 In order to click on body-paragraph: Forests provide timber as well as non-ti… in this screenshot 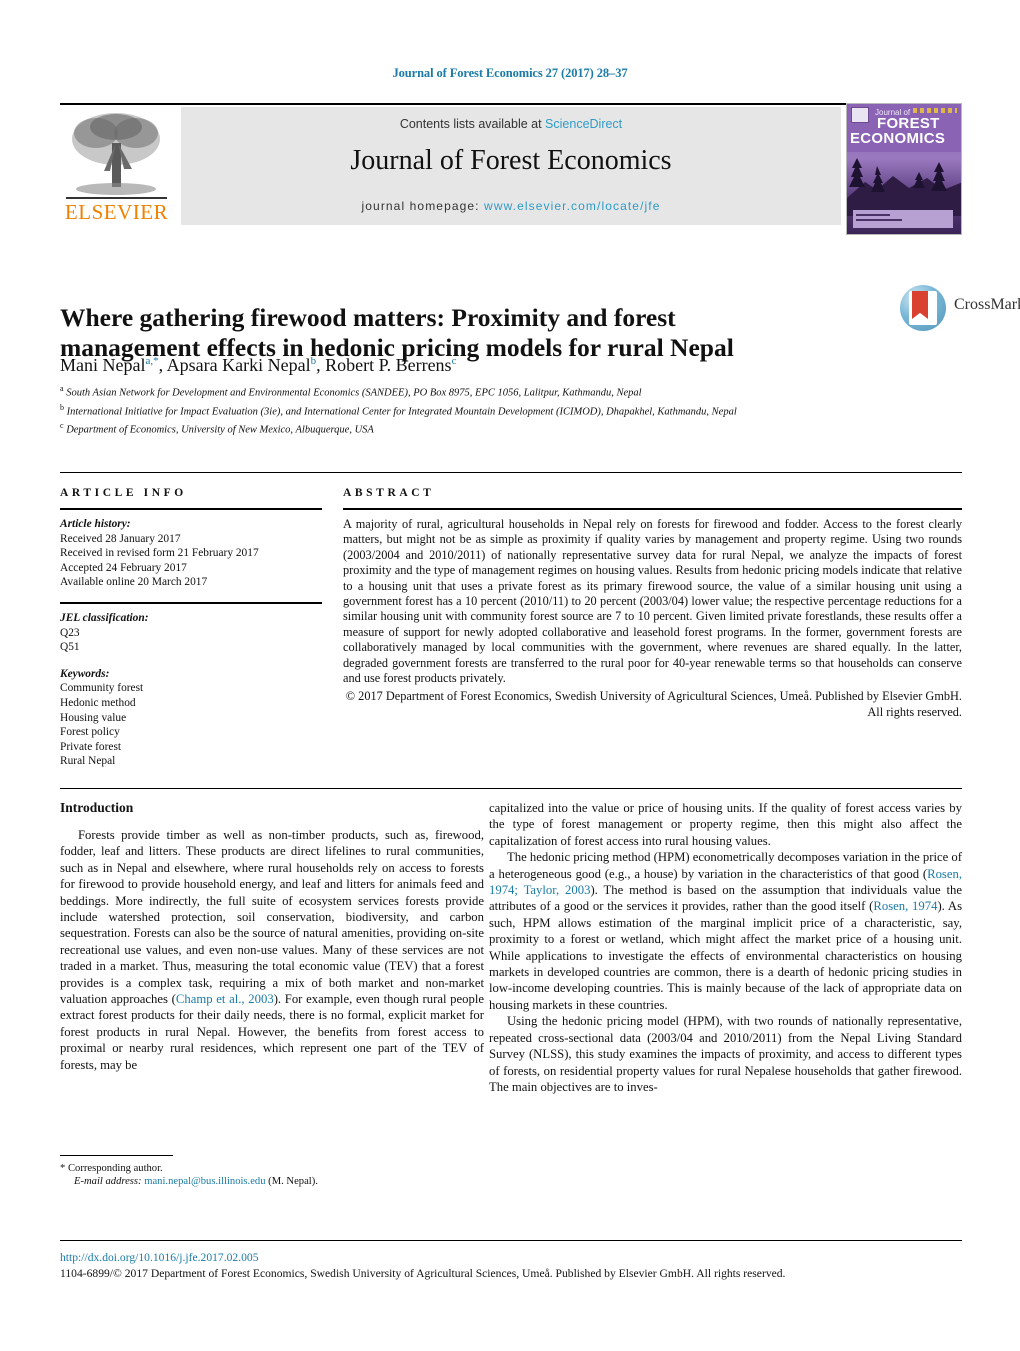, I will do `click(272, 950)`.